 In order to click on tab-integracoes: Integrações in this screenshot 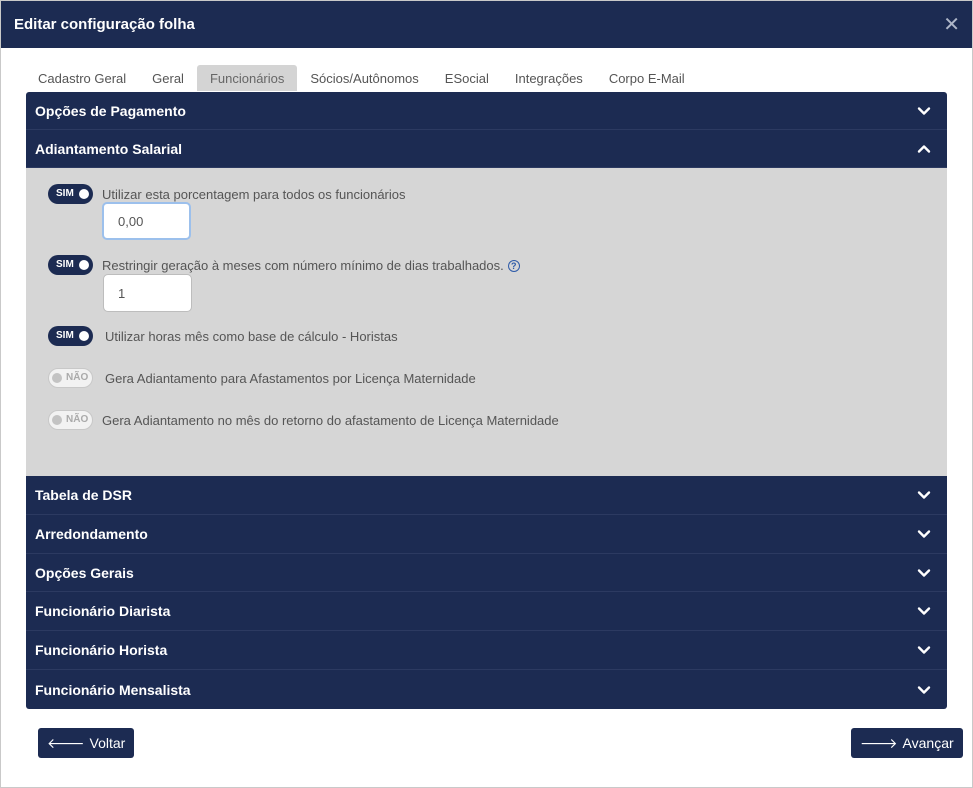, I will do `click(549, 78)`.